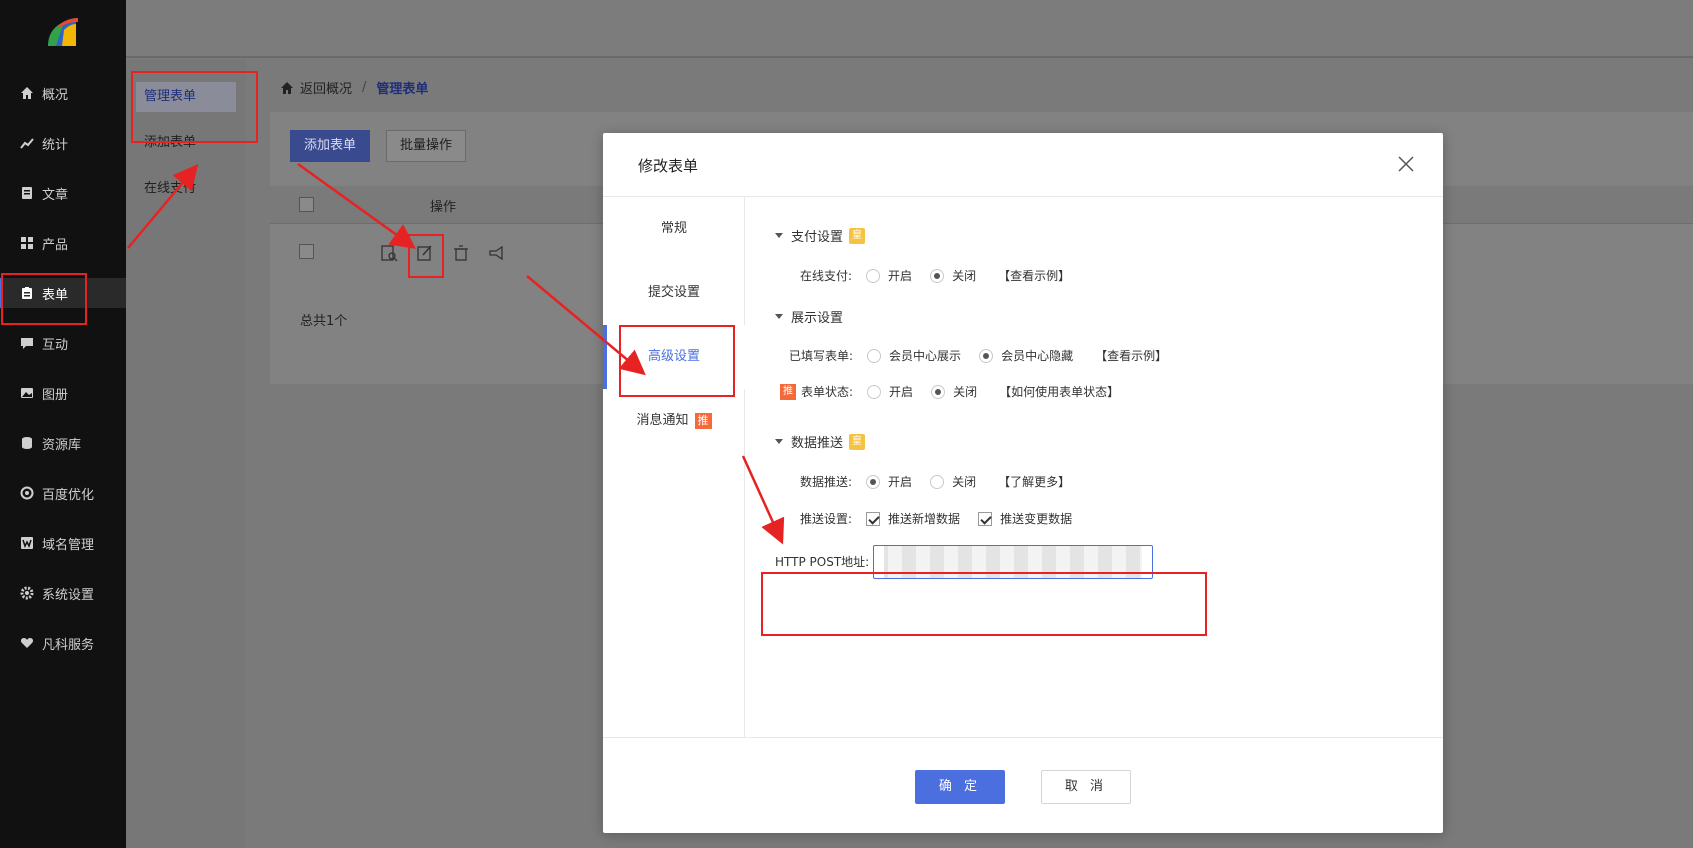 This screenshot has height=848, width=1693. I want to click on sidebar-item-products: 产品, so click(63, 243).